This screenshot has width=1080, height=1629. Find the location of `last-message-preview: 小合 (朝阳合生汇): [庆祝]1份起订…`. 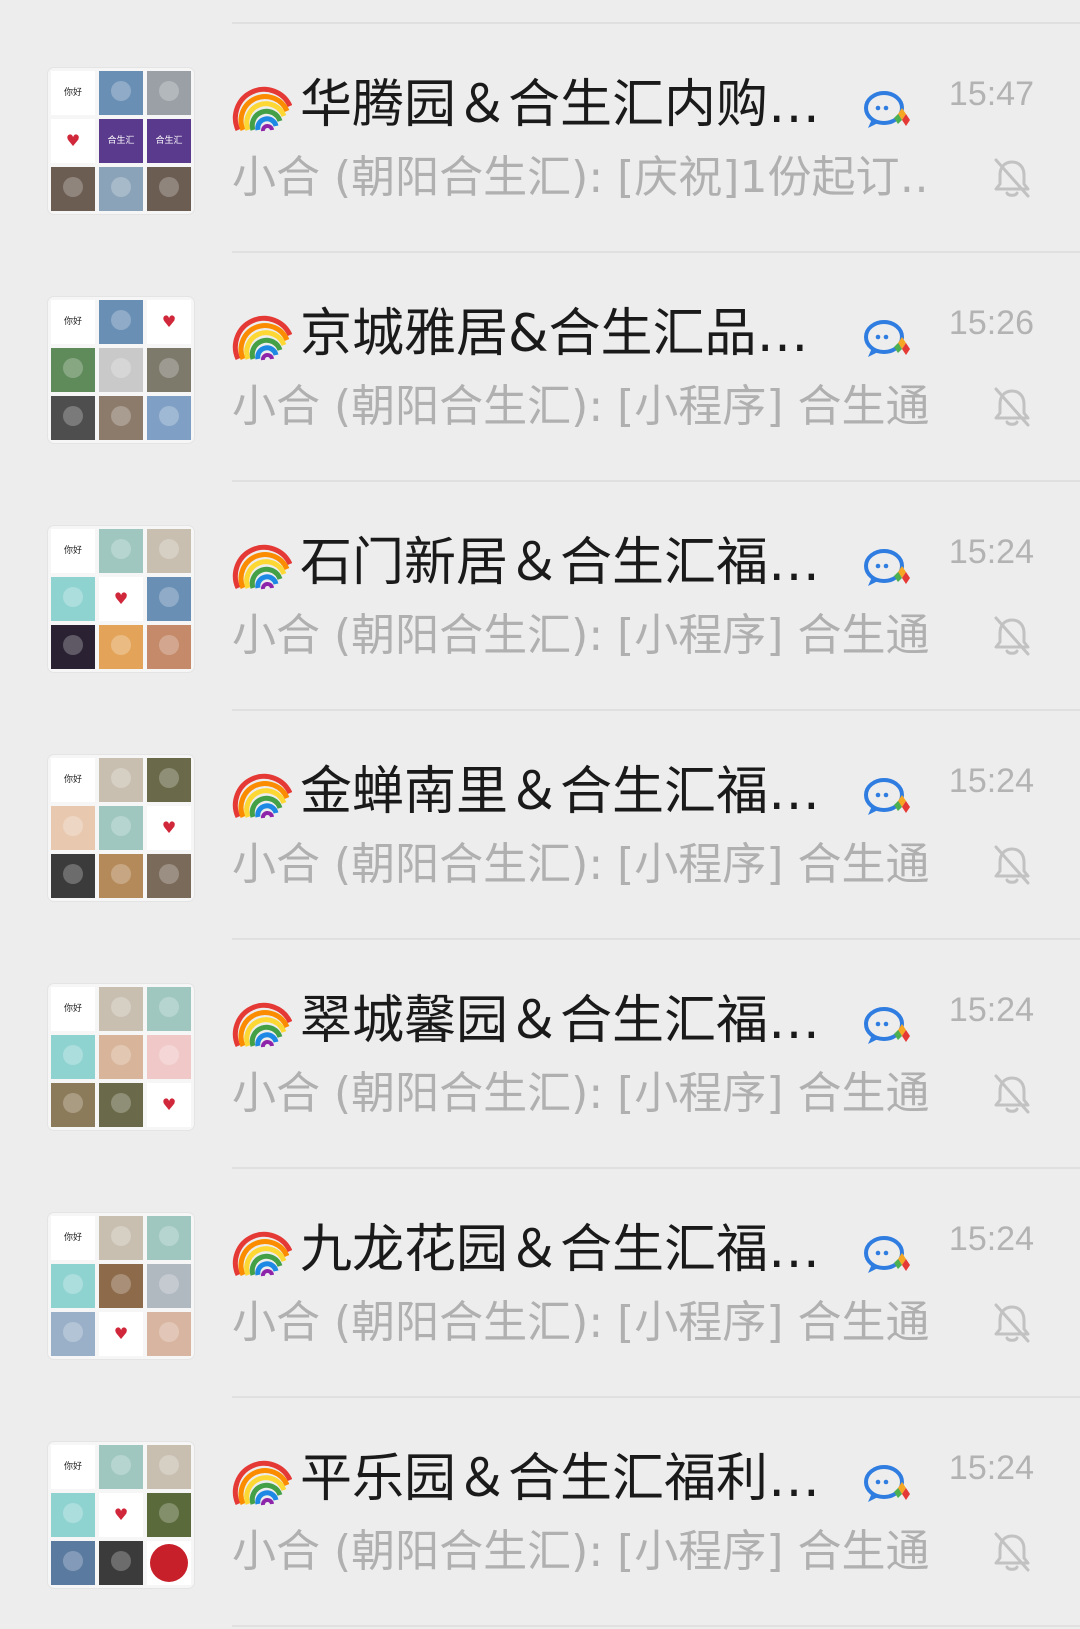

last-message-preview: 小合 (朝阳合生汇): [庆祝]1份起订… is located at coordinates (582, 177).